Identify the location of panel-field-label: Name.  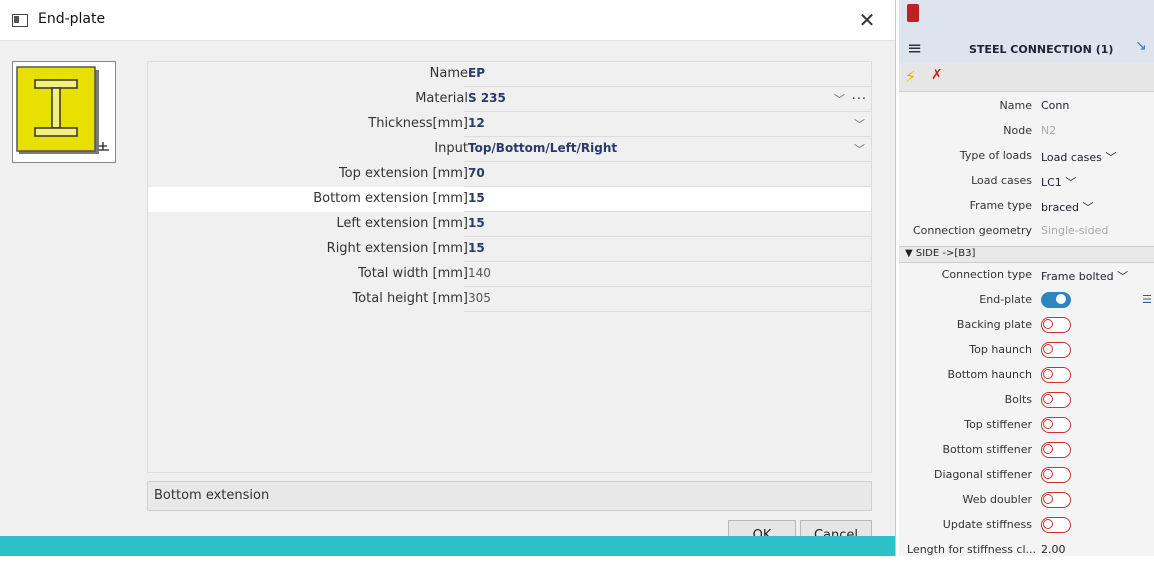
(1015, 105).